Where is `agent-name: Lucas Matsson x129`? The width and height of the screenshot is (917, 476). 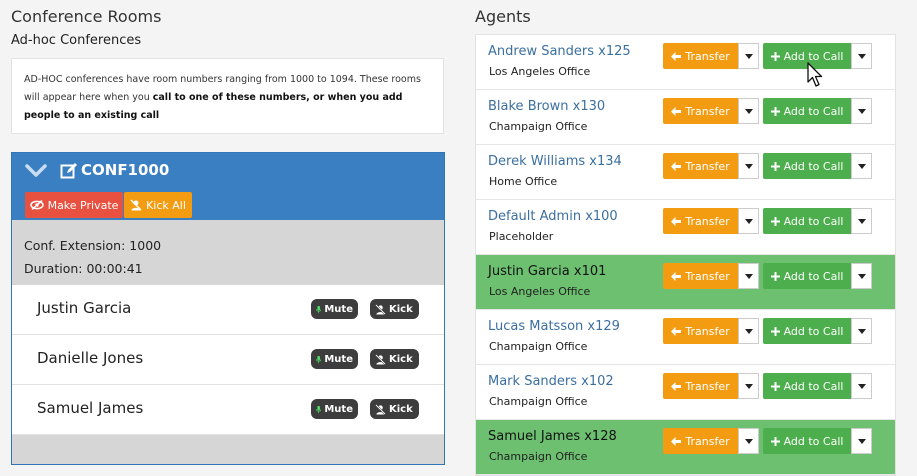 agent-name: Lucas Matsson x129 is located at coordinates (554, 326).